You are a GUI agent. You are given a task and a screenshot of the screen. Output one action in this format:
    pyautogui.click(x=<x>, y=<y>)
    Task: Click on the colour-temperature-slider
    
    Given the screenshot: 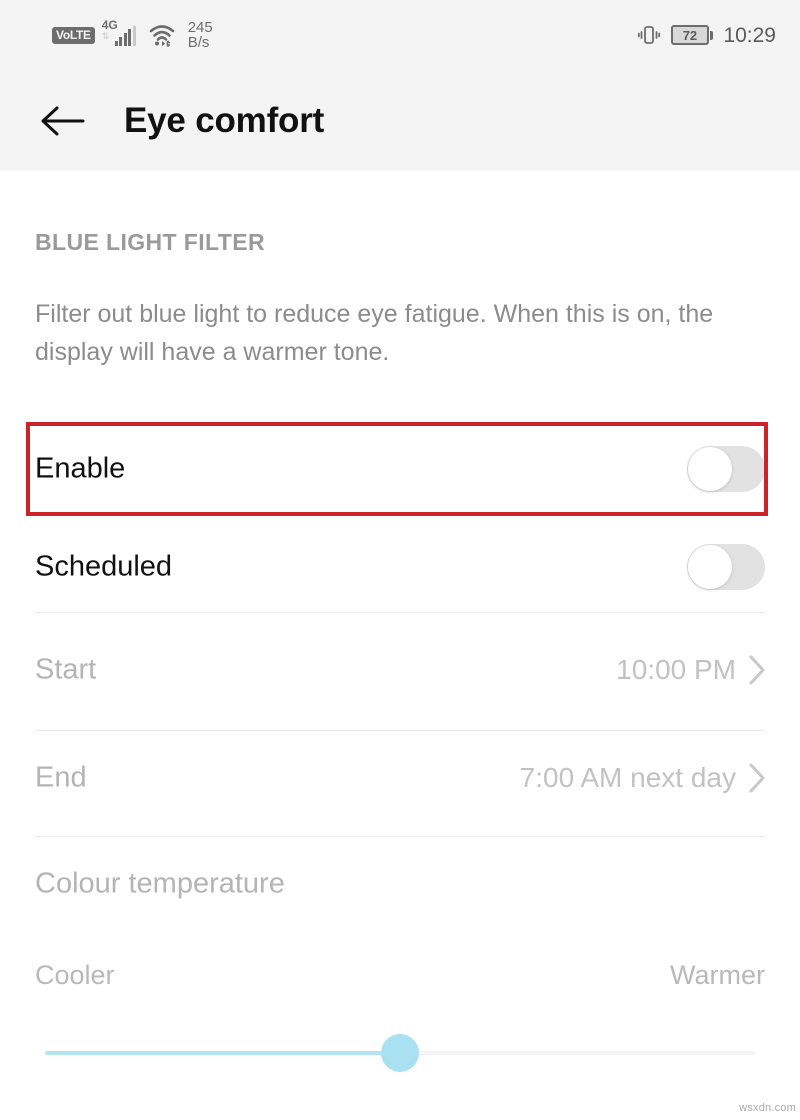 What is the action you would take?
    pyautogui.click(x=400, y=1053)
    